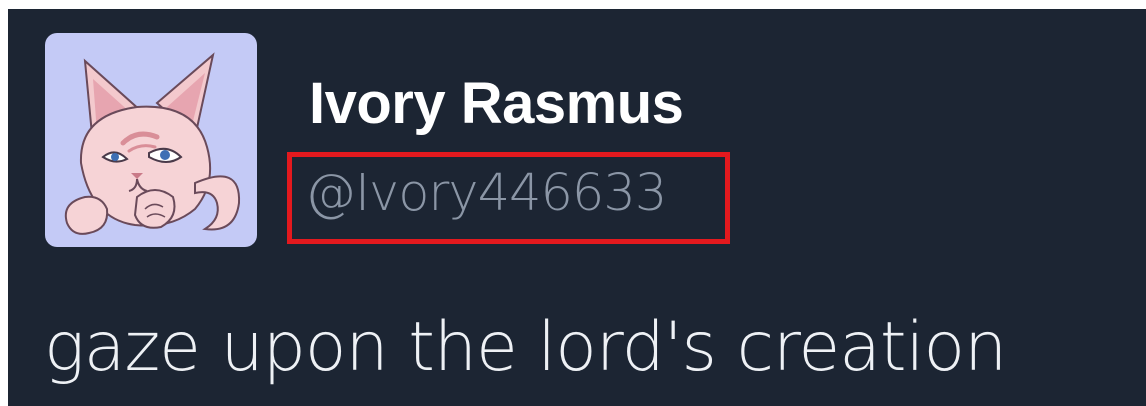  I want to click on cat-avatar-icon, so click(152, 143).